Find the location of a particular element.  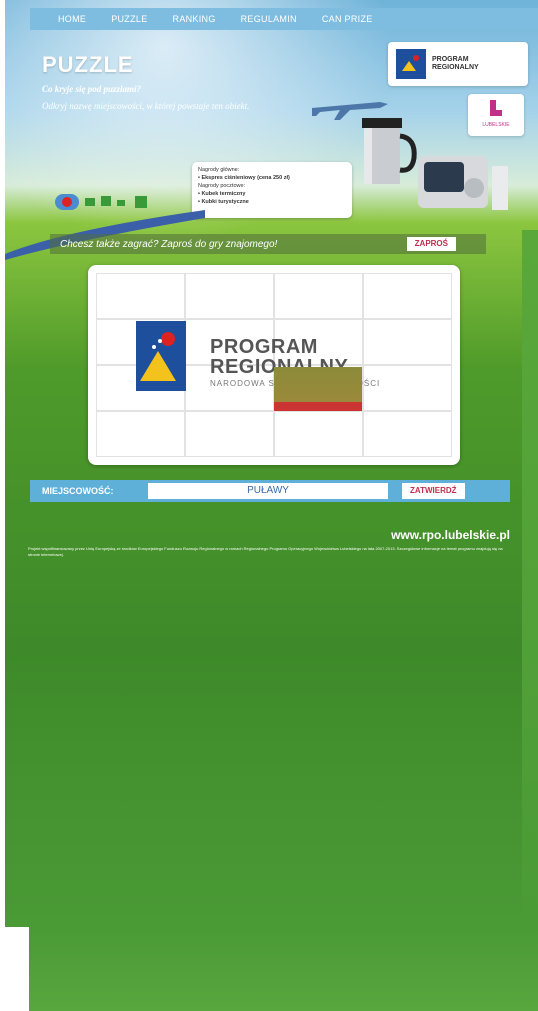

coffee-maker-icon is located at coordinates (463, 183).